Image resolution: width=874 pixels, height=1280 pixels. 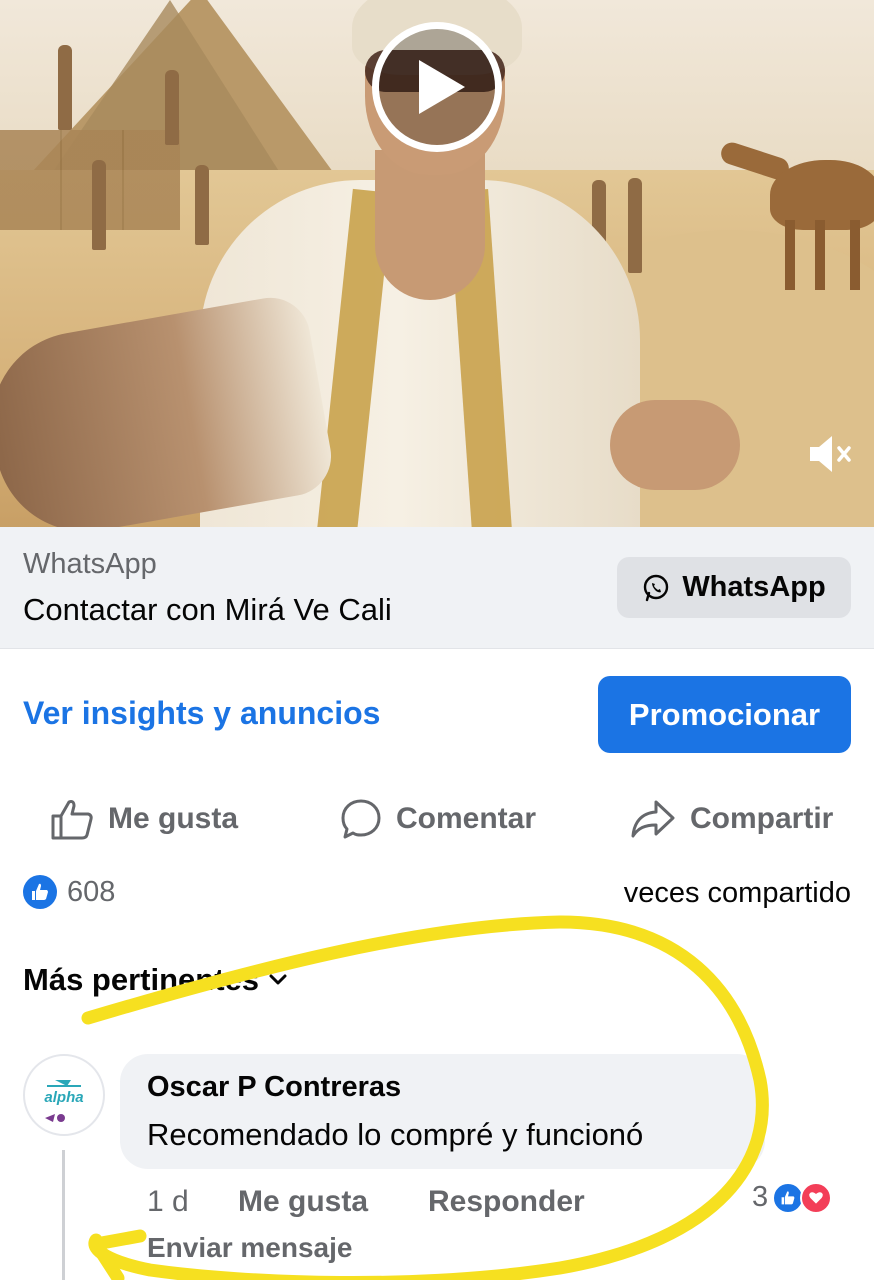 I want to click on comment-filter-label: Más pertinentes, so click(x=141, y=979).